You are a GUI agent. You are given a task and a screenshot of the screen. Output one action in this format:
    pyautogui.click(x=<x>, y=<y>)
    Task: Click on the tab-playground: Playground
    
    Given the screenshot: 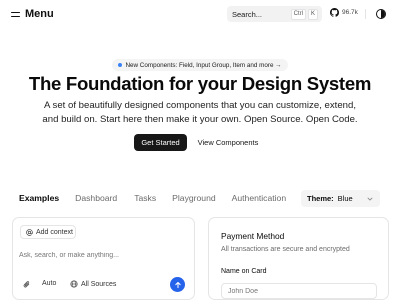 What is the action you would take?
    pyautogui.click(x=193, y=199)
    